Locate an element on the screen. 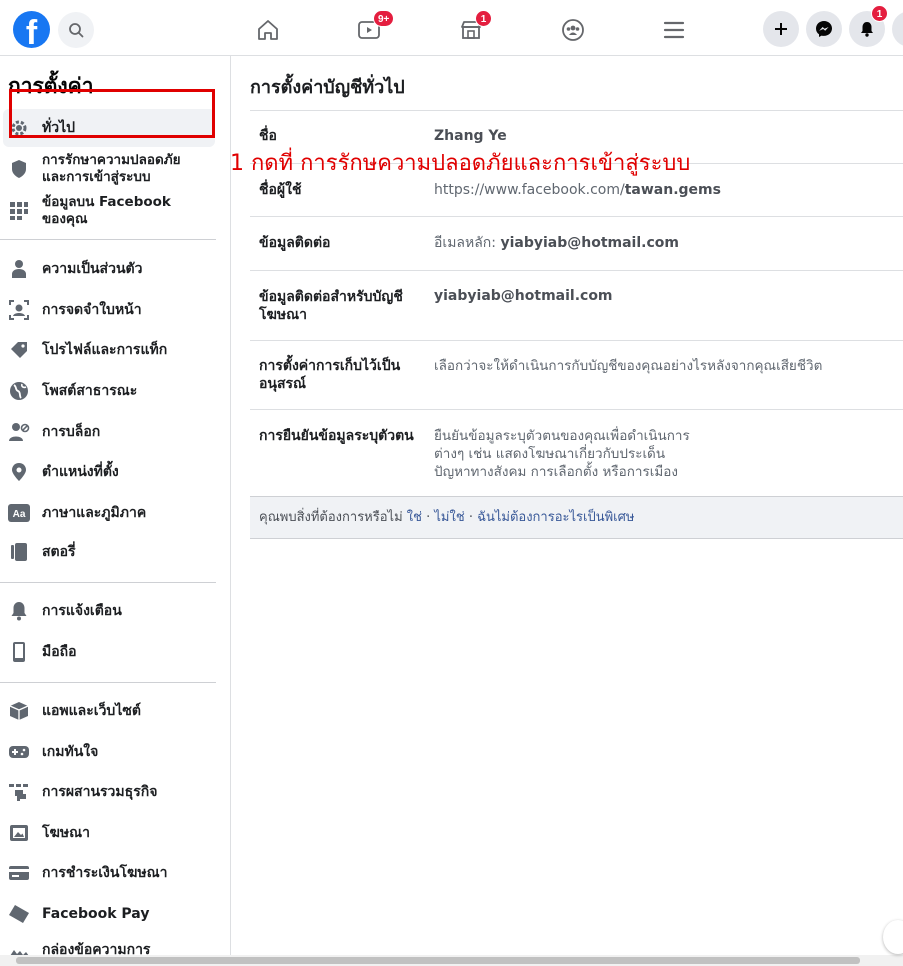 The width and height of the screenshot is (903, 966). sidebar-item-label: การบล็อก is located at coordinates (71, 431).